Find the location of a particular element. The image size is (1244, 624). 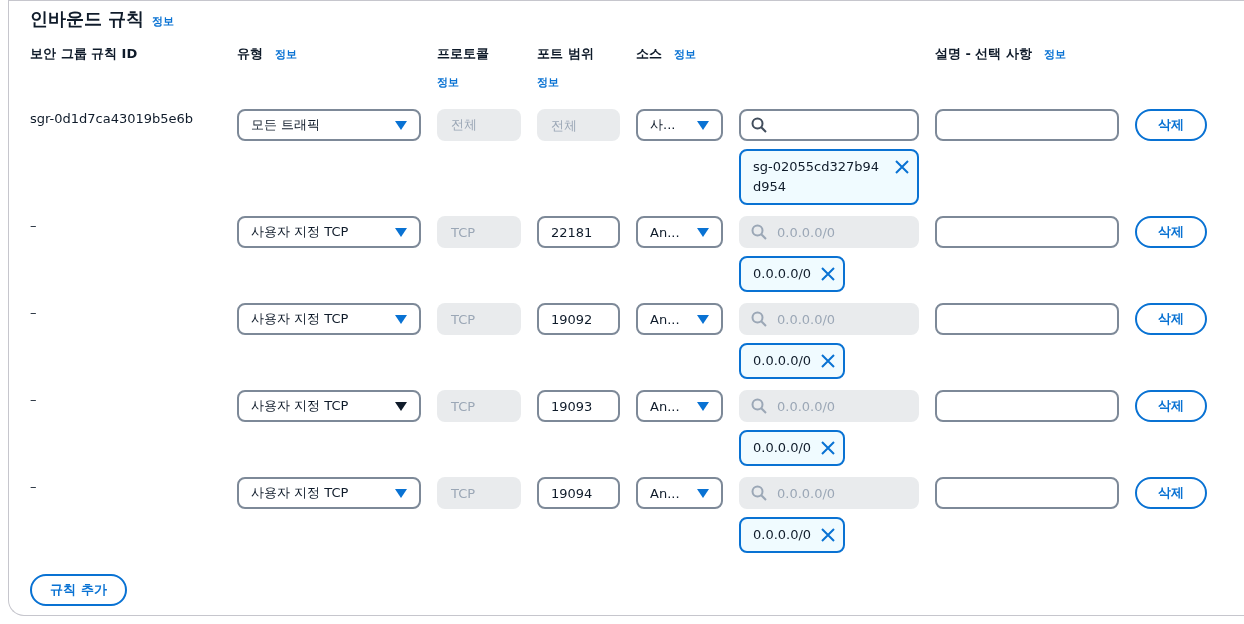

column-header: 보안 그룹 규칙 ID is located at coordinates (84, 54).